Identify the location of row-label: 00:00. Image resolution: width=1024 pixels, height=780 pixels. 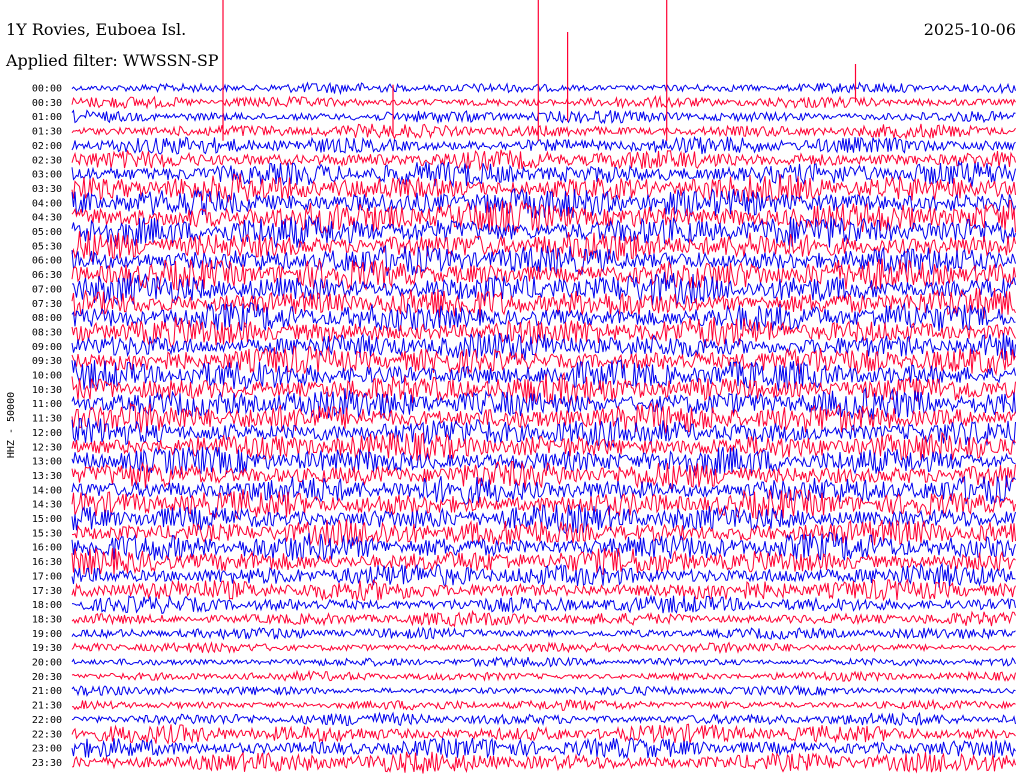
(47, 89).